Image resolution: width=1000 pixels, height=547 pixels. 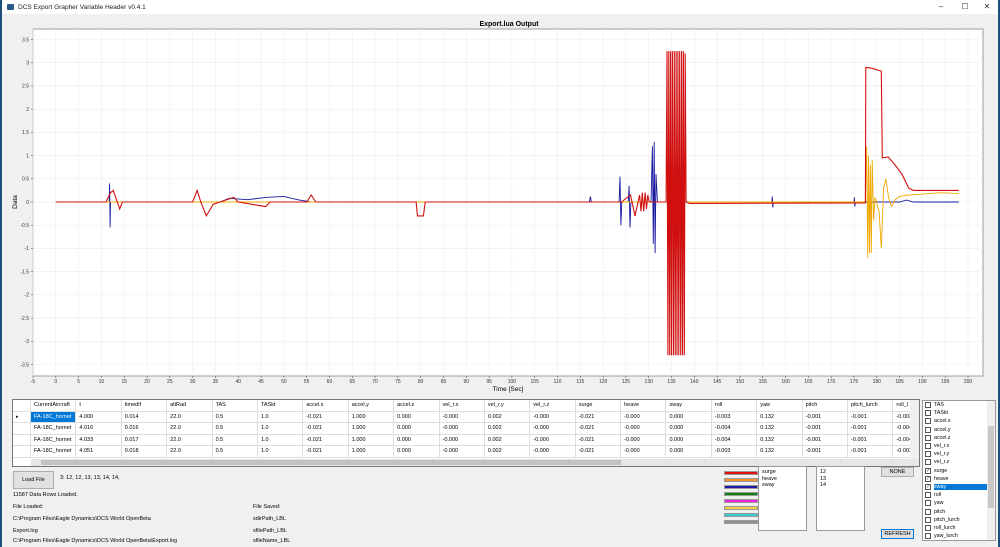 What do you see at coordinates (235, 406) in the screenshot?
I see `column-header: TAS` at bounding box center [235, 406].